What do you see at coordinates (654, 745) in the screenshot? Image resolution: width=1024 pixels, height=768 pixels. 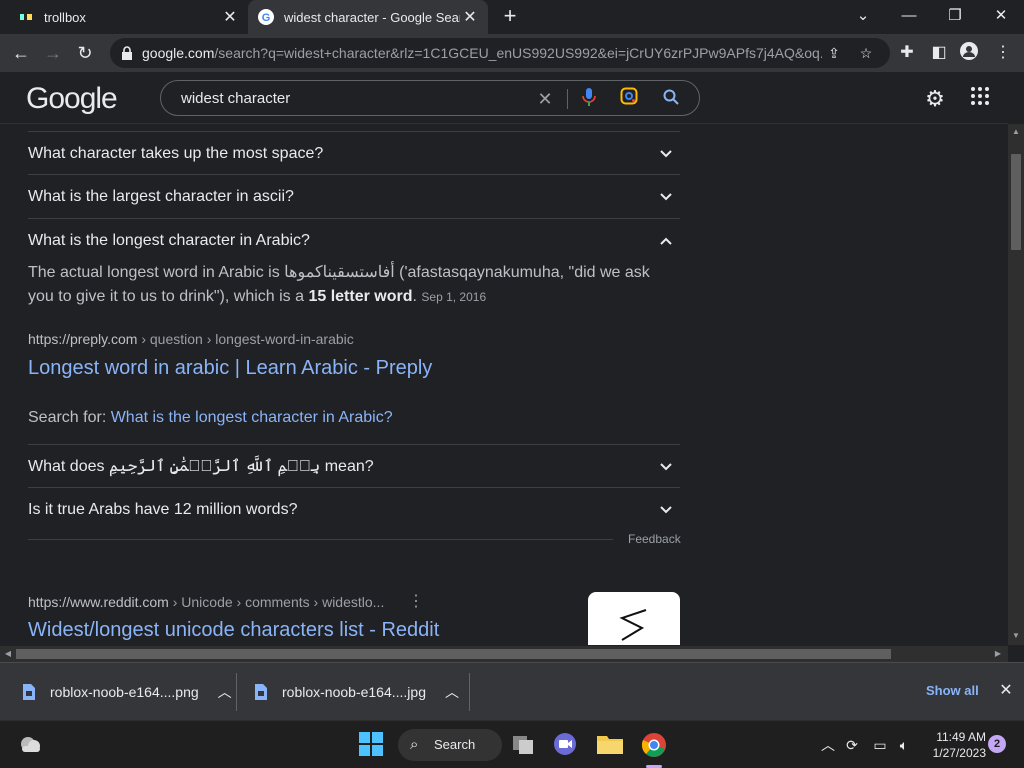 I see `chrome-icon` at bounding box center [654, 745].